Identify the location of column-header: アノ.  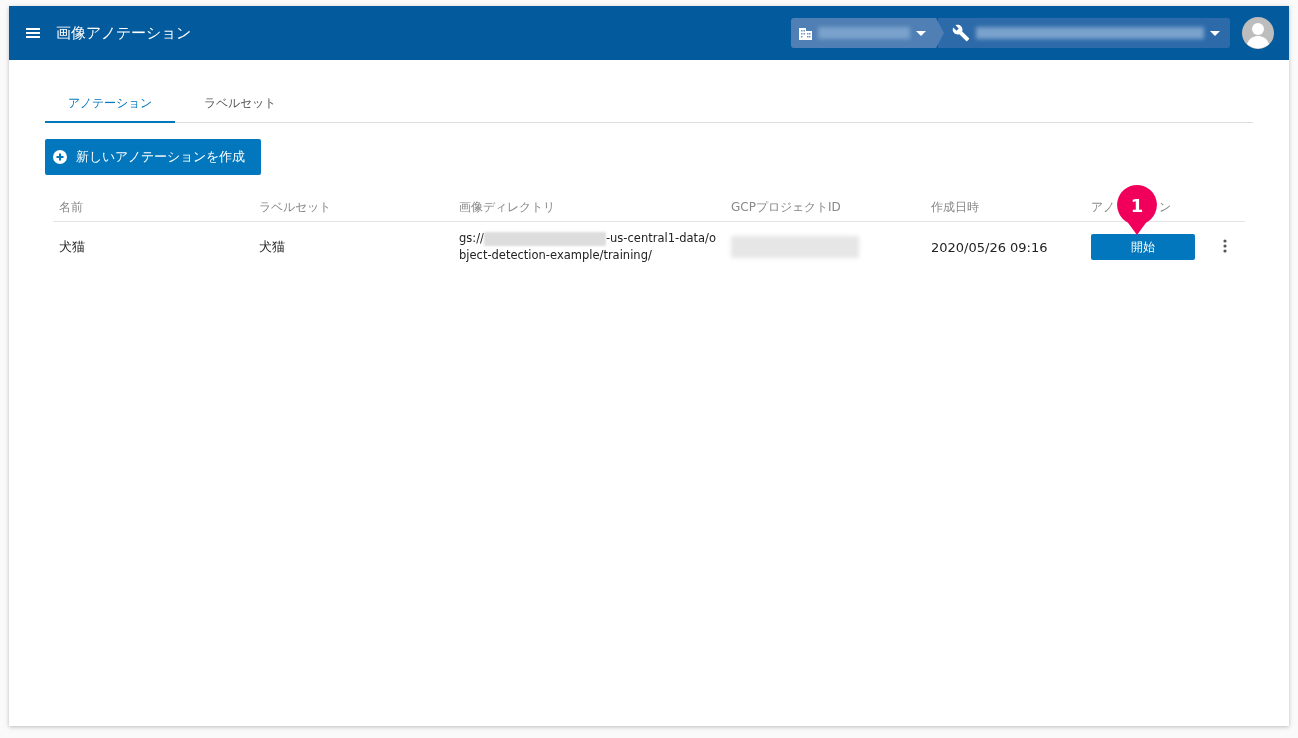
(1103, 206).